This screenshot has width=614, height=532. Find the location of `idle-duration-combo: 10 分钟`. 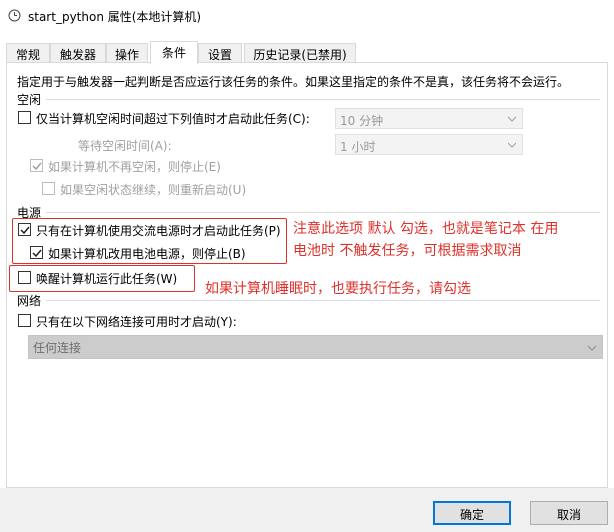

idle-duration-combo: 10 分钟 is located at coordinates (429, 118).